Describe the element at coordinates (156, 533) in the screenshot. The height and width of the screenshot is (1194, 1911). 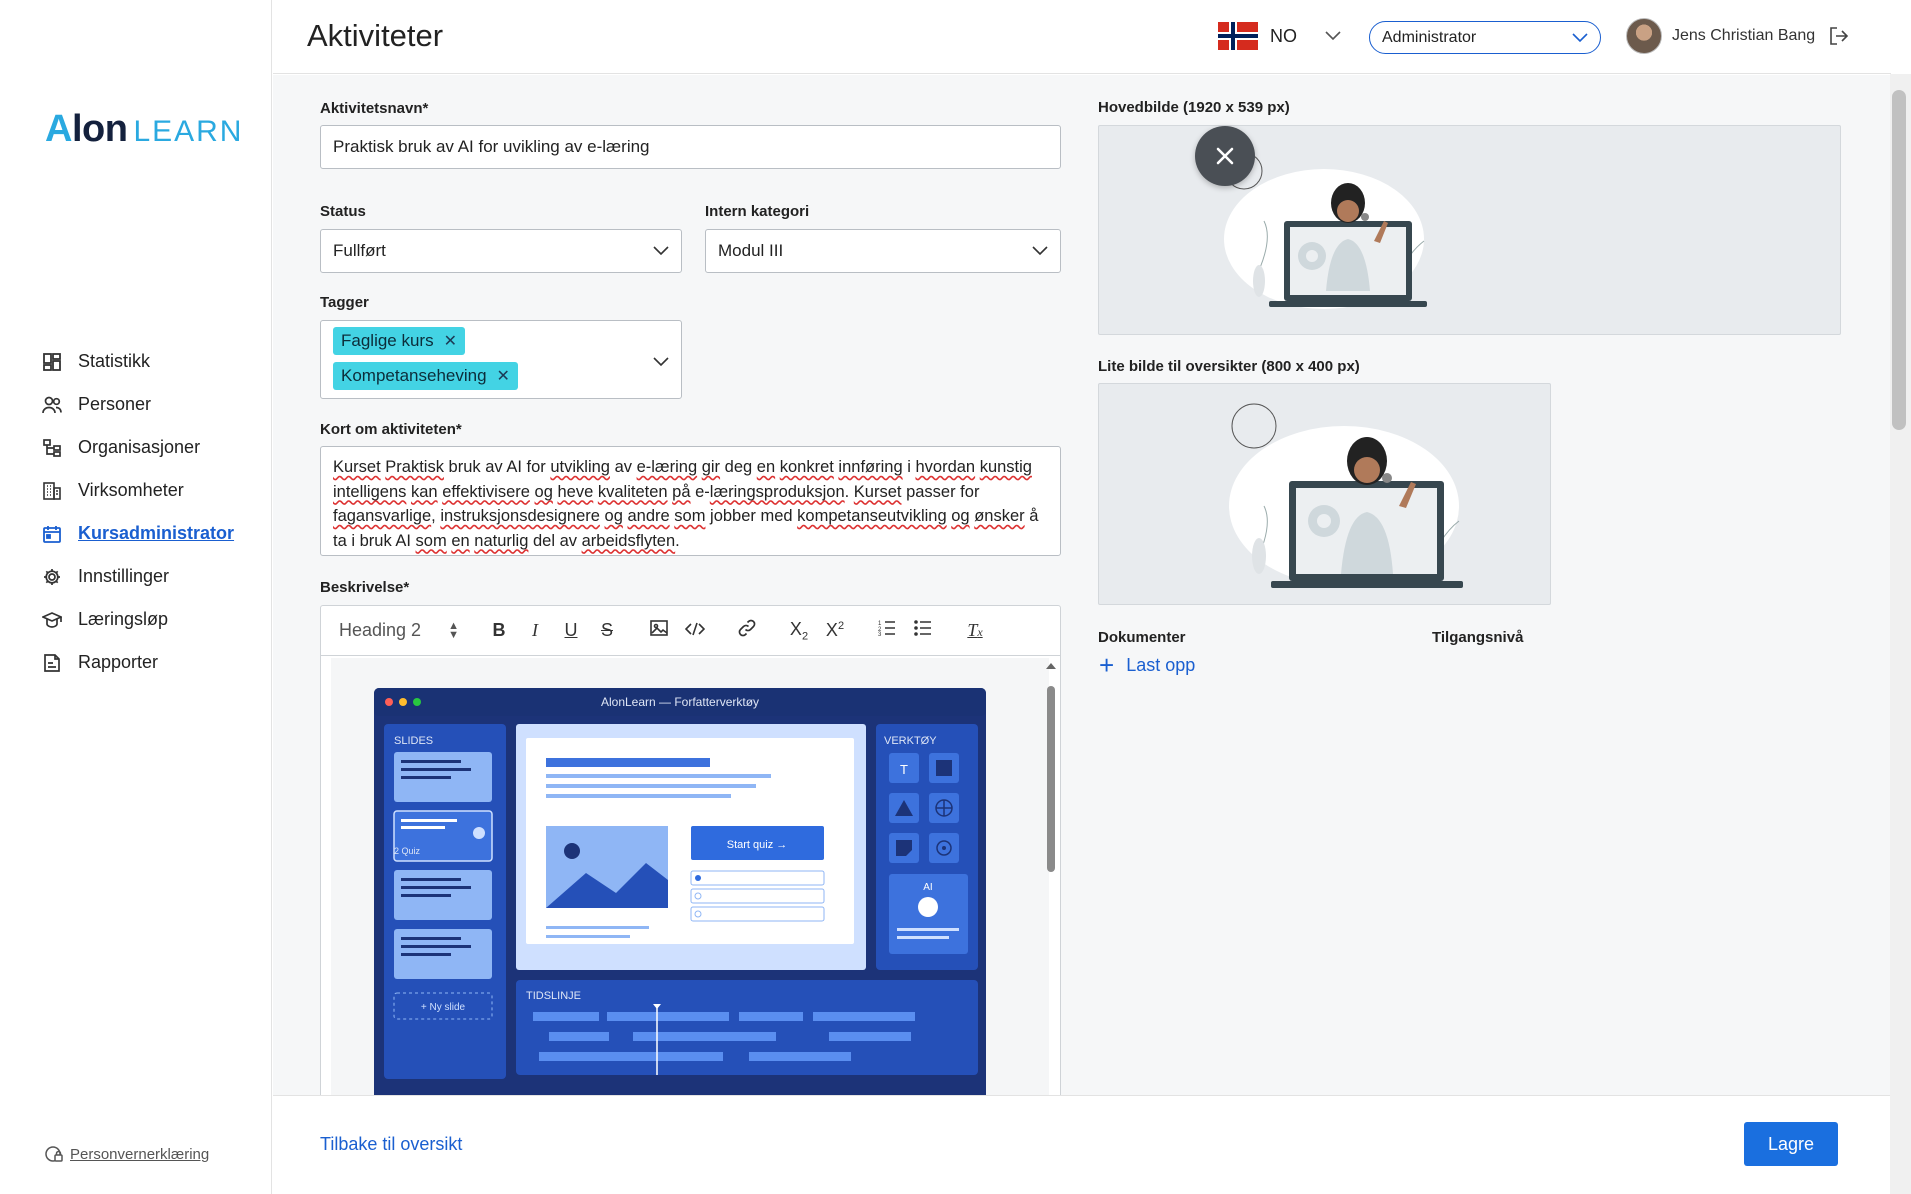
I see `sidebar-item-label: Kursadministrator` at that location.